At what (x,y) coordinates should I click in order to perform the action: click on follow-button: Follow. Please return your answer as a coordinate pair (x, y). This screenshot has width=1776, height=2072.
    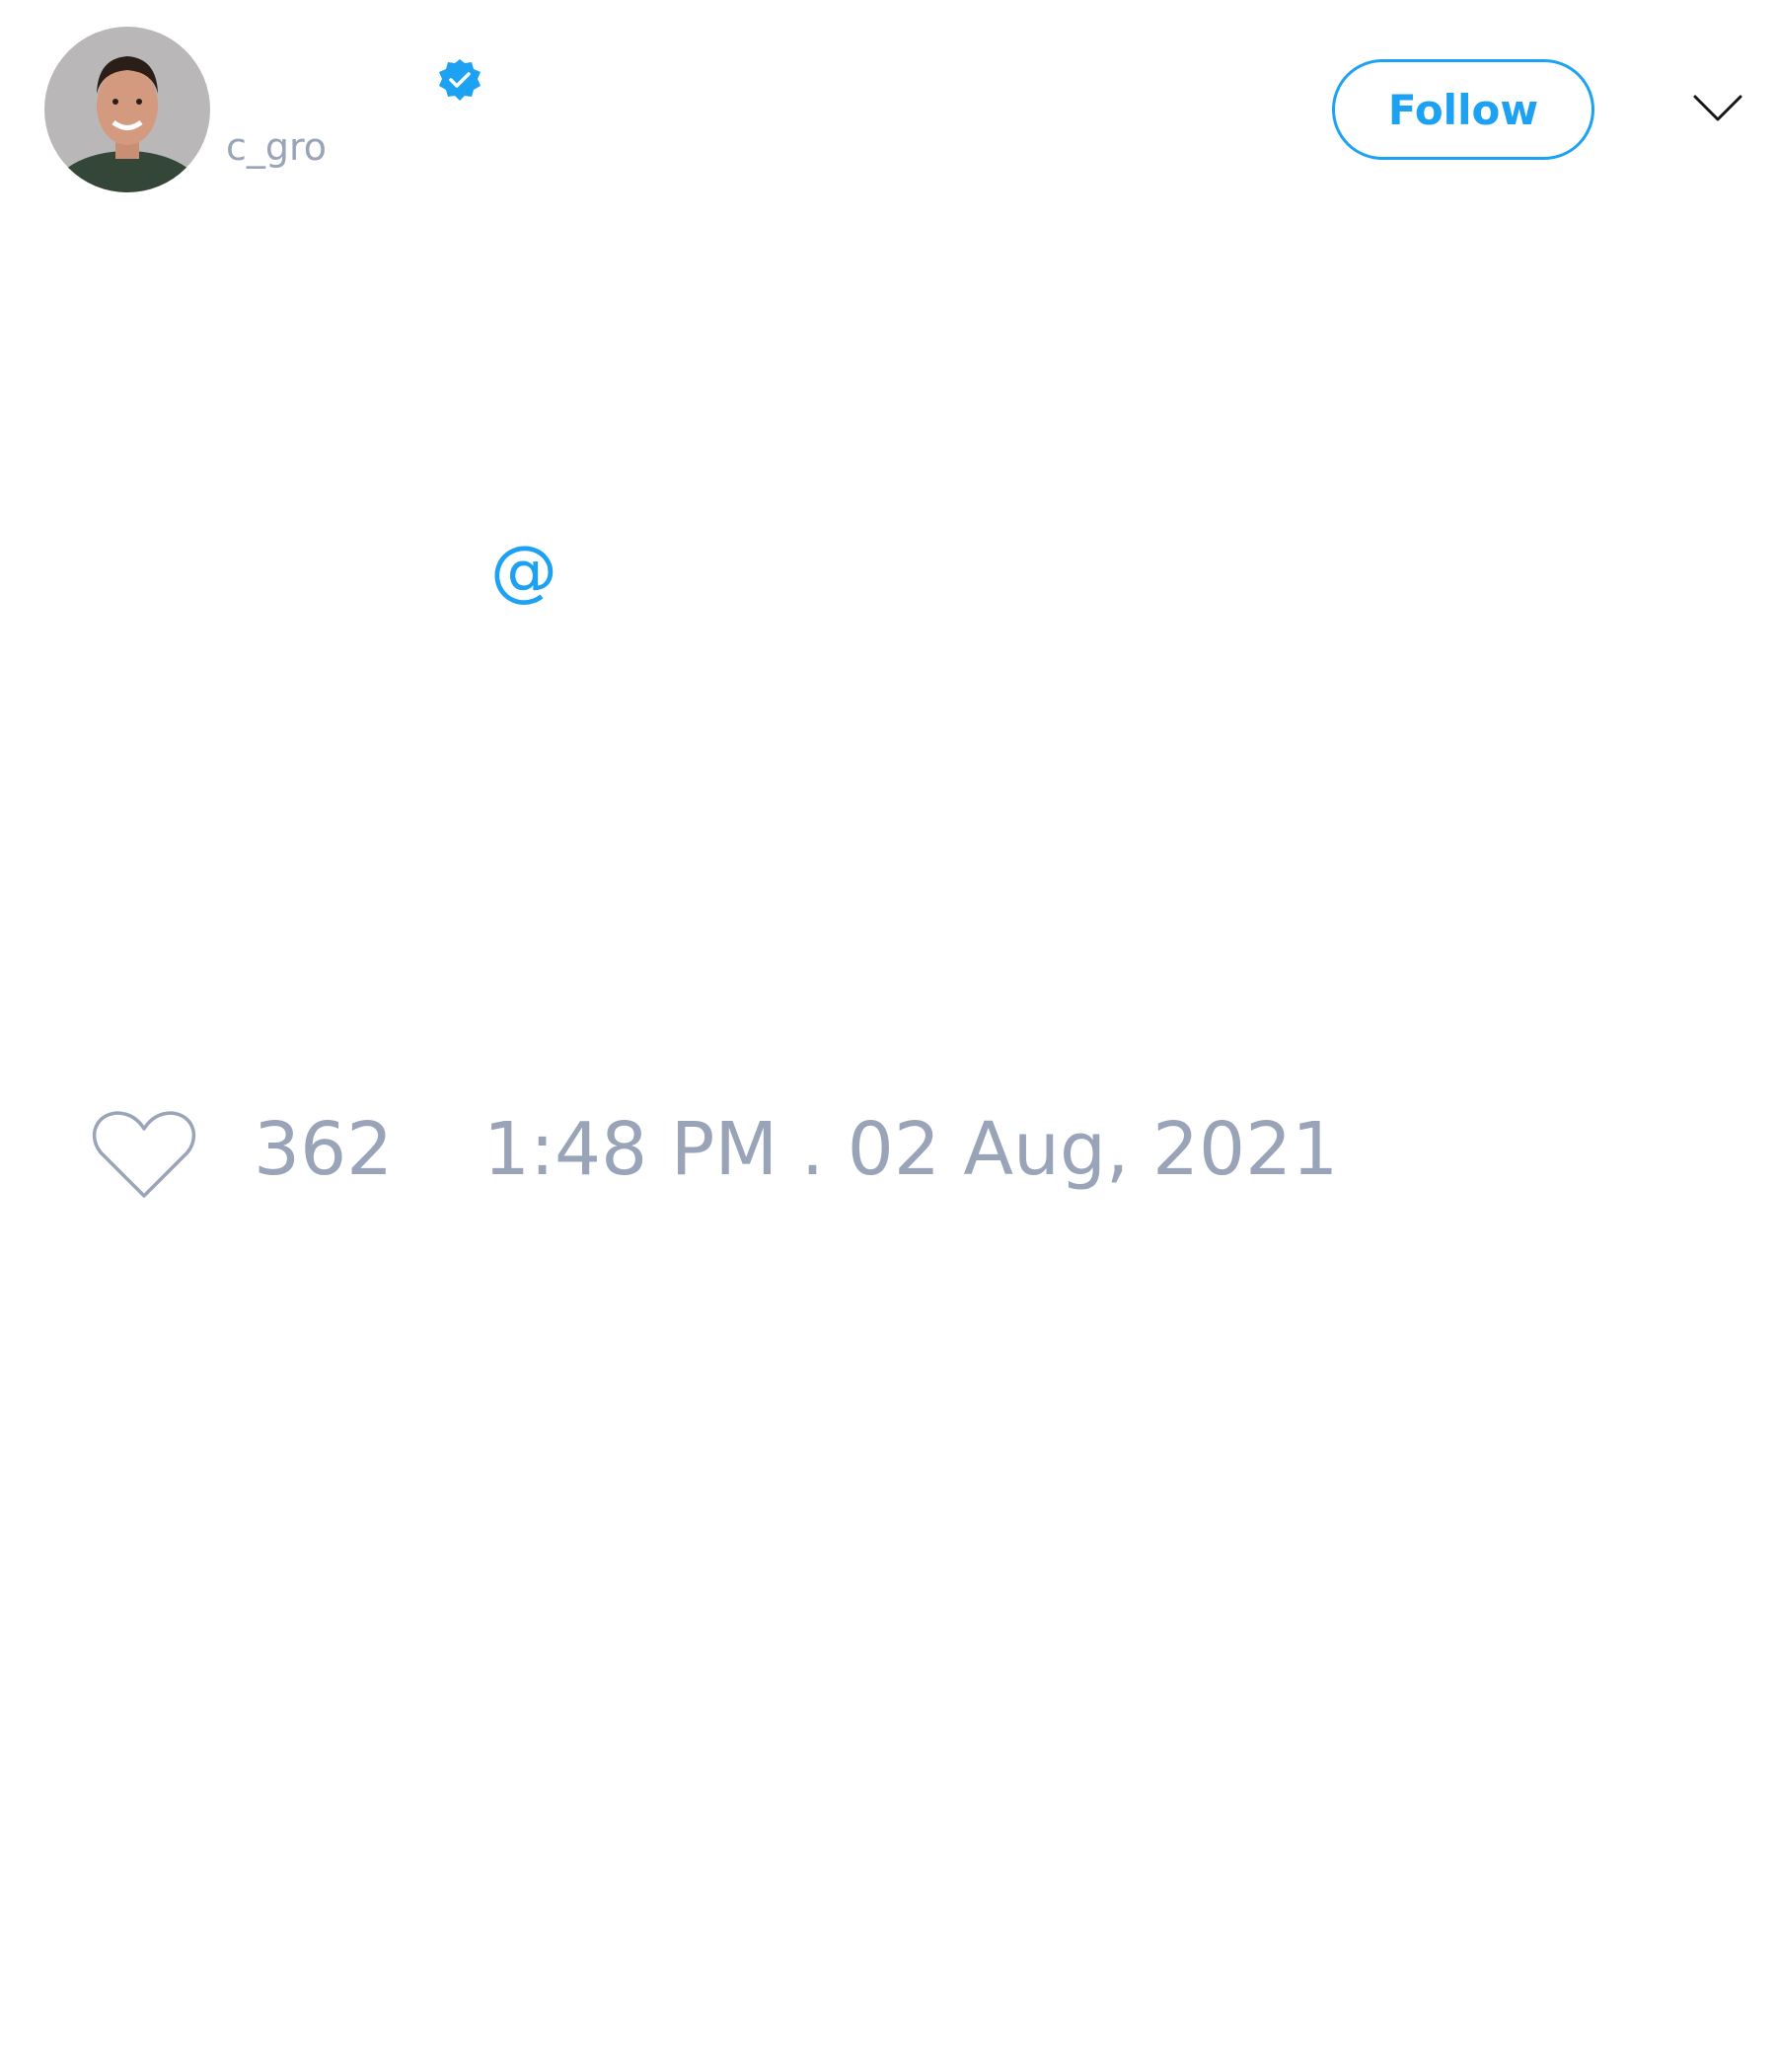
    Looking at the image, I should click on (1463, 110).